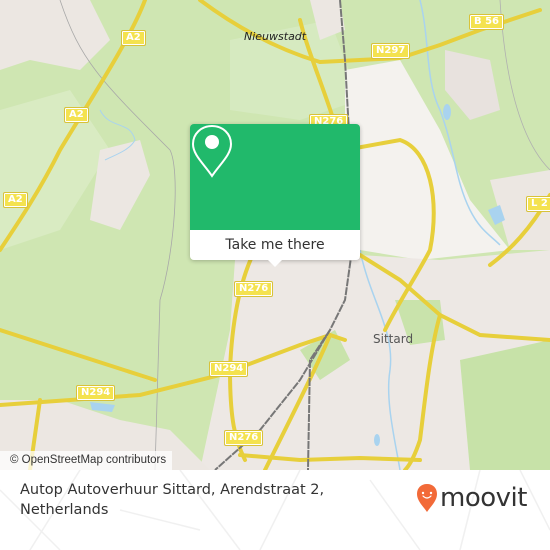  What do you see at coordinates (64, 510) in the screenshot?
I see `address-line-2: Netherlands` at bounding box center [64, 510].